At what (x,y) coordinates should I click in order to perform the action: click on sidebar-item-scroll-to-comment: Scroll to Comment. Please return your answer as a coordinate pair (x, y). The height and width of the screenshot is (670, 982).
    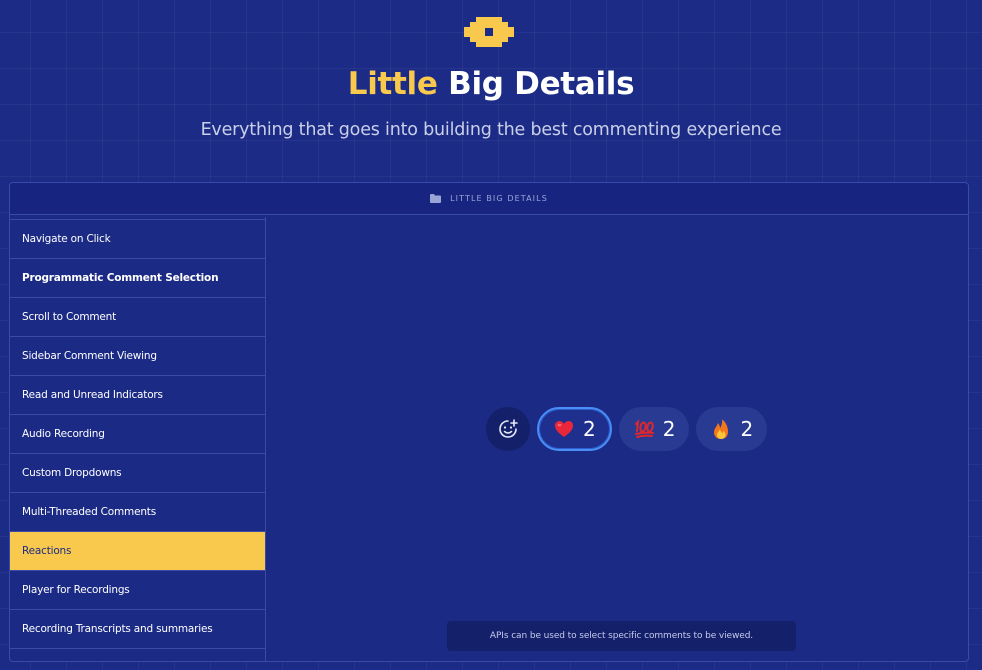
    Looking at the image, I should click on (137, 317).